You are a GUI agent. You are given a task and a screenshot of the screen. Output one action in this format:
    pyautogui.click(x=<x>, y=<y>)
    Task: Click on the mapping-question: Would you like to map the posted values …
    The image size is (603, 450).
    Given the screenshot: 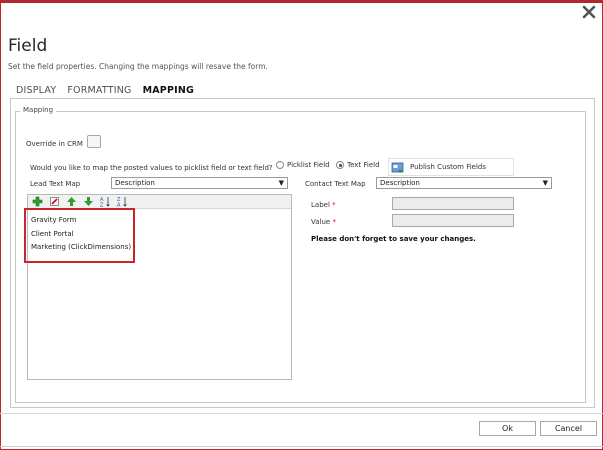 What is the action you would take?
    pyautogui.click(x=151, y=168)
    